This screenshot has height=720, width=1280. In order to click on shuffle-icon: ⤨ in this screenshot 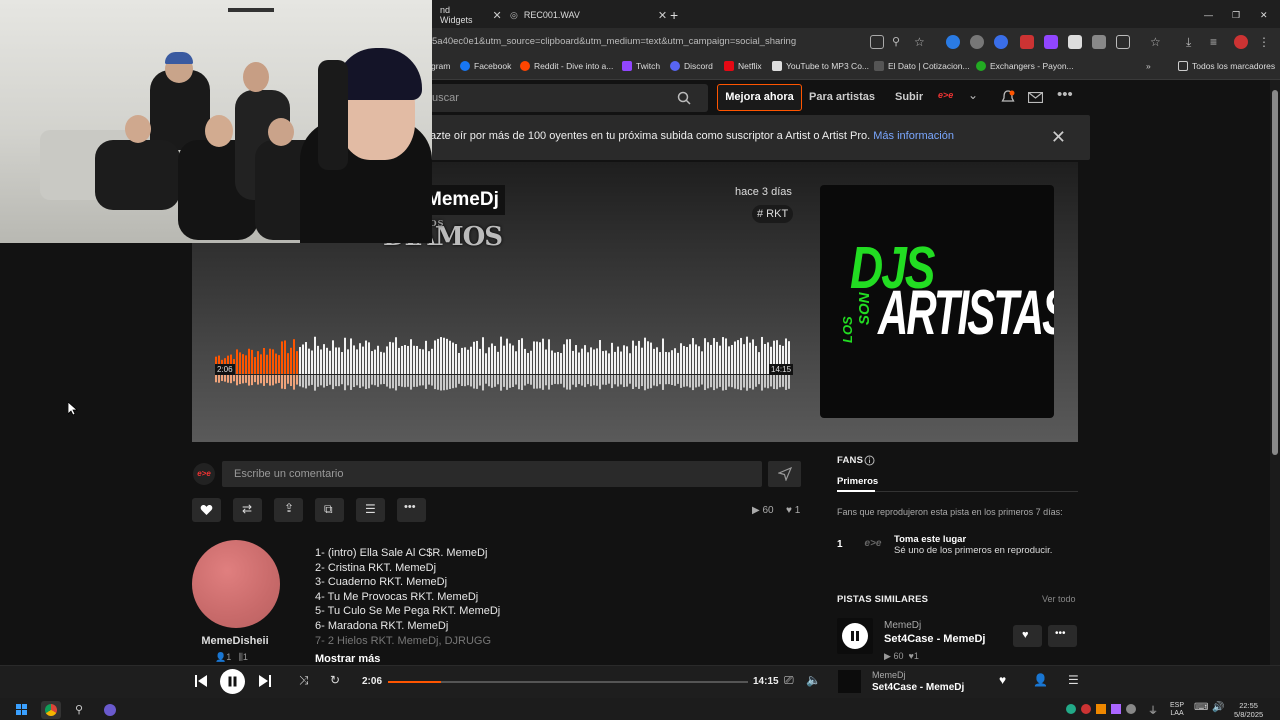, I will do `click(304, 680)`.